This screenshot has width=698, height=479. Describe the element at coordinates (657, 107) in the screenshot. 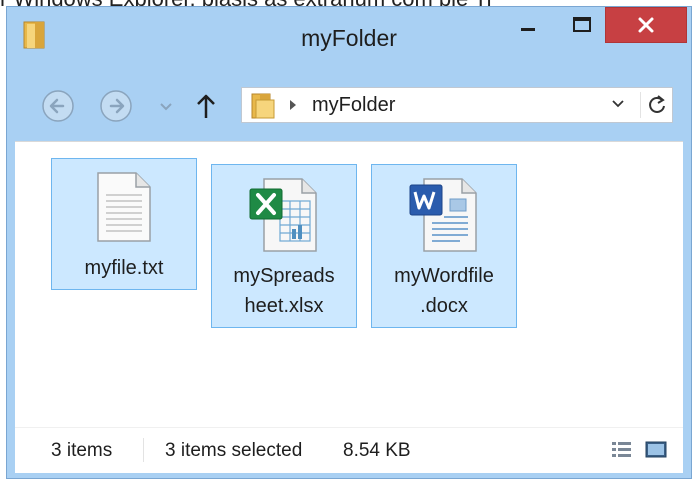

I see `refresh-icon` at that location.